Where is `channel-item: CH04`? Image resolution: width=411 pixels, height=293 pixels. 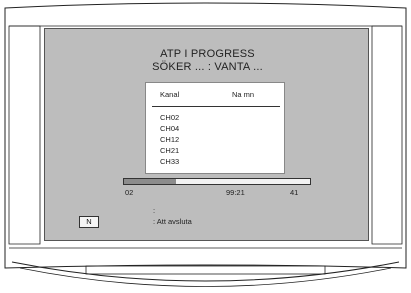 channel-item: CH04 is located at coordinates (170, 128).